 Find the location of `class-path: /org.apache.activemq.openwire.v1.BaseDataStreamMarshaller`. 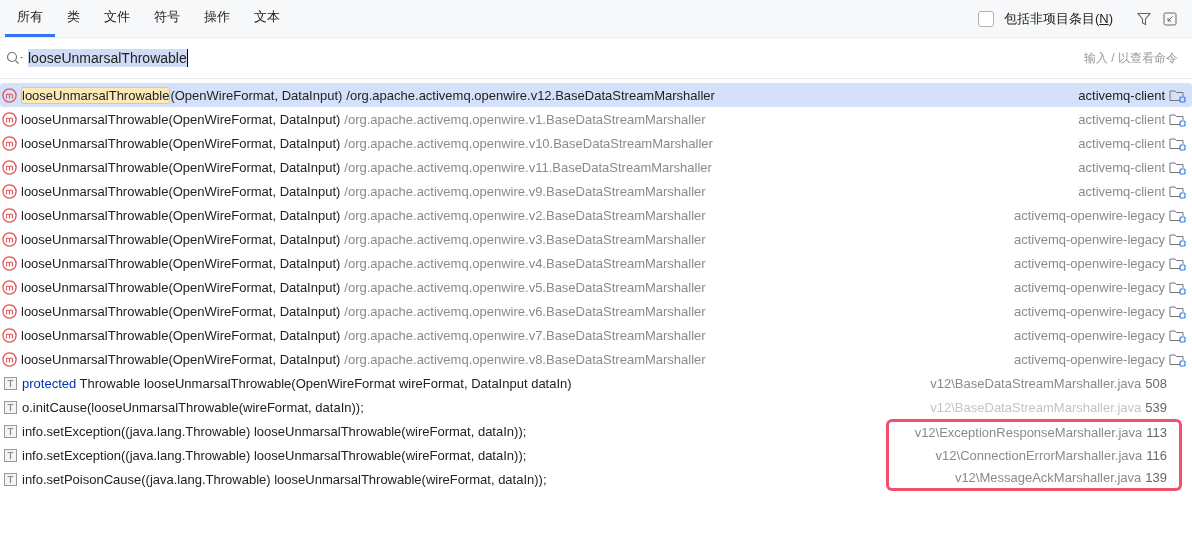

class-path: /org.apache.activemq.openwire.v1.BaseDataStreamMarshaller is located at coordinates (525, 119).